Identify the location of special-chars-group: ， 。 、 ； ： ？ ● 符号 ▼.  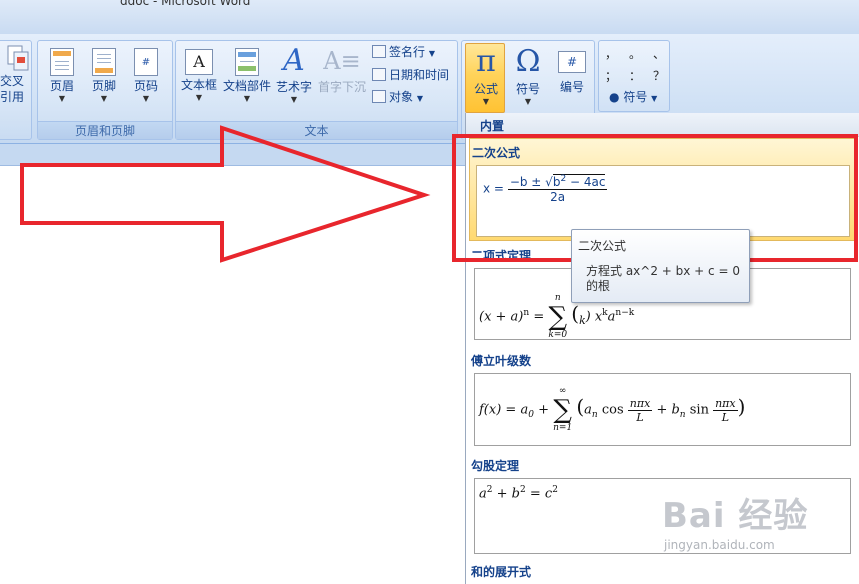
(634, 76).